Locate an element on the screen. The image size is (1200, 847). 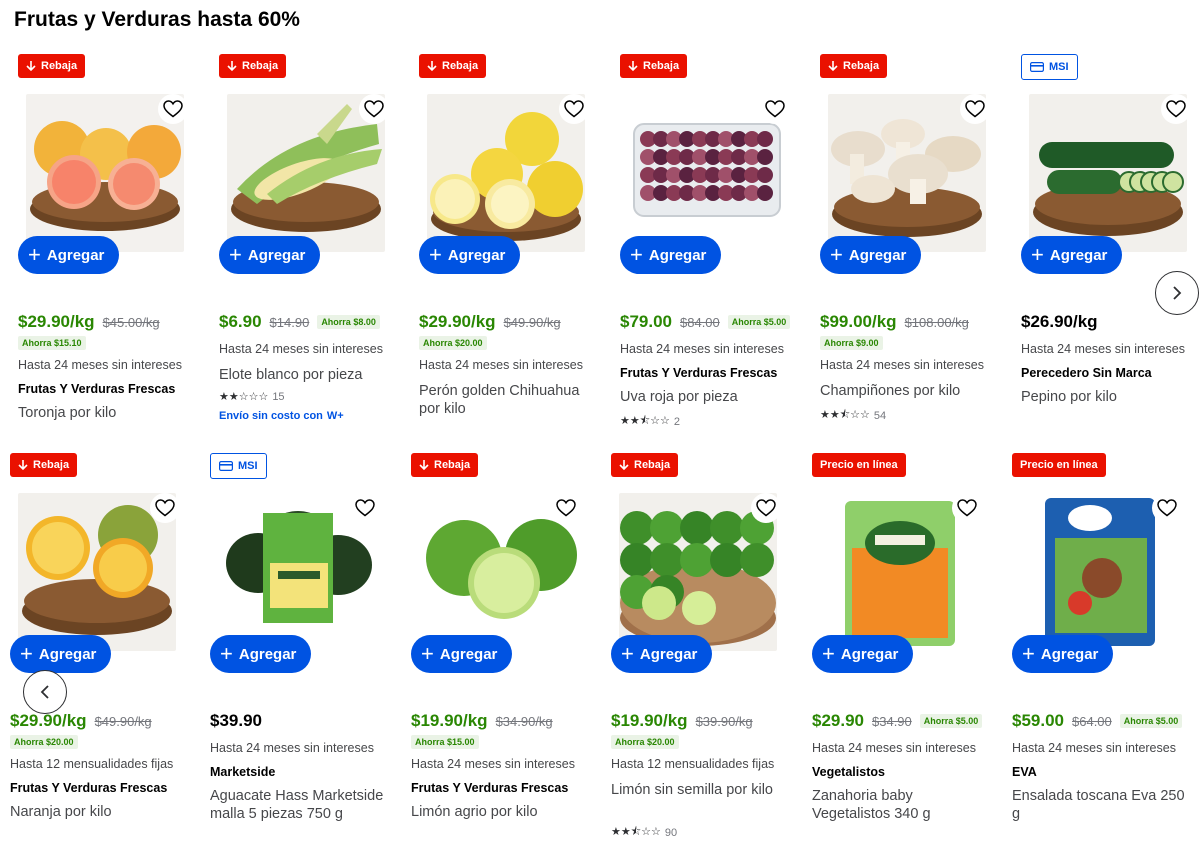
badge-label: Precio en línea is located at coordinates (859, 465).